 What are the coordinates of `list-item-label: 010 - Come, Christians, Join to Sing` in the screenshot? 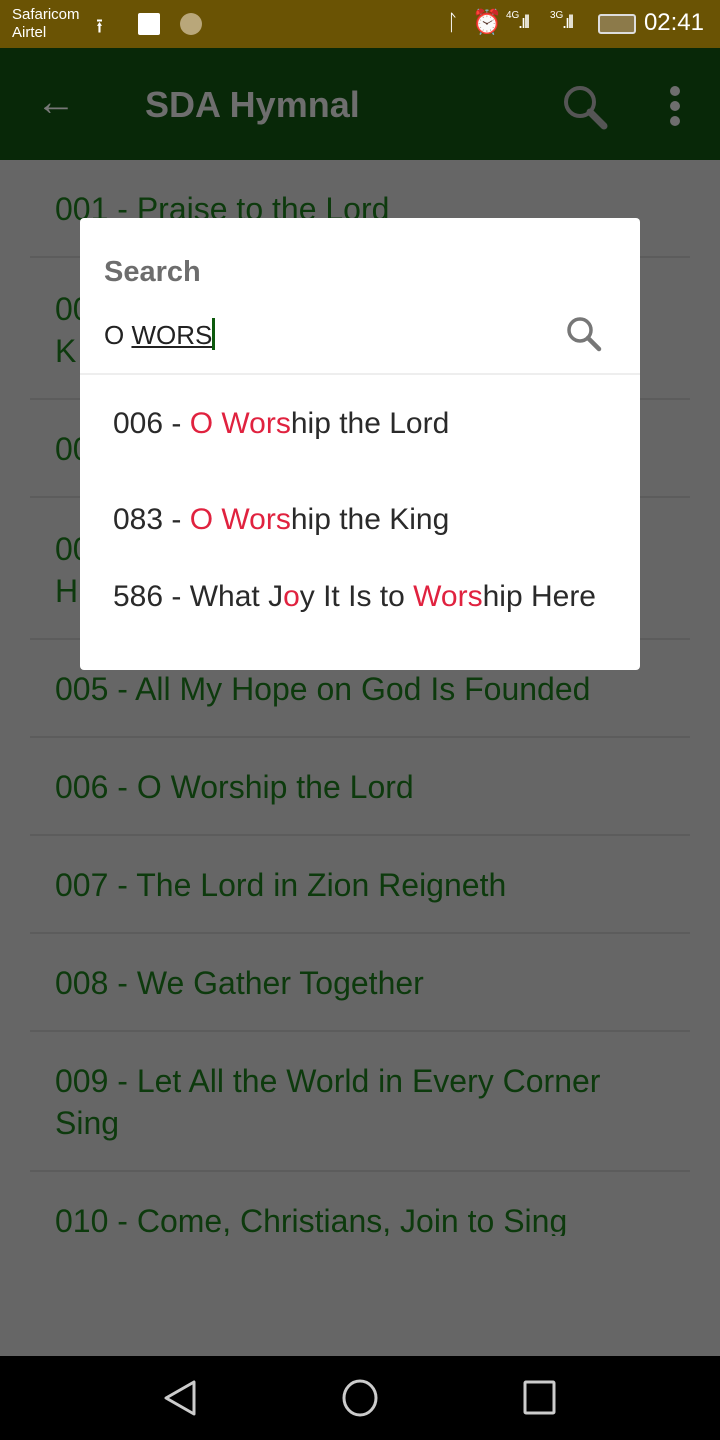 It's located at (311, 1219).